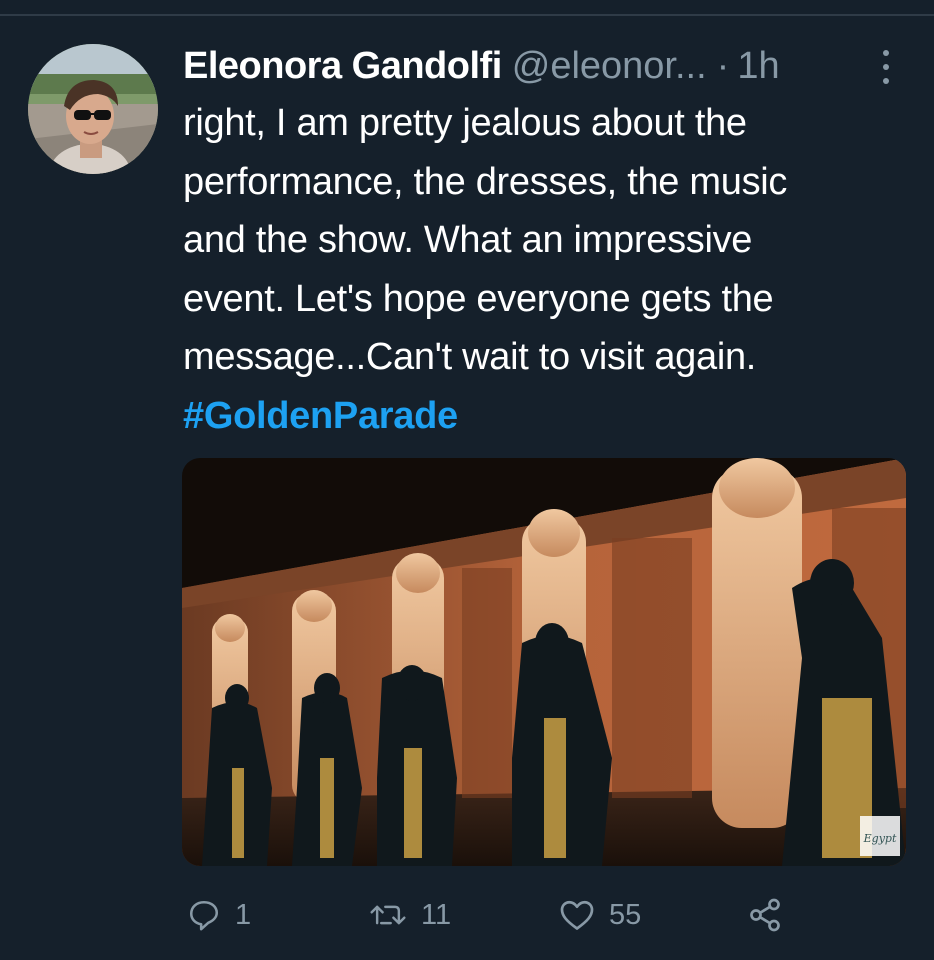 The image size is (934, 960). Describe the element at coordinates (758, 66) in the screenshot. I see `timestamp: 1h` at that location.